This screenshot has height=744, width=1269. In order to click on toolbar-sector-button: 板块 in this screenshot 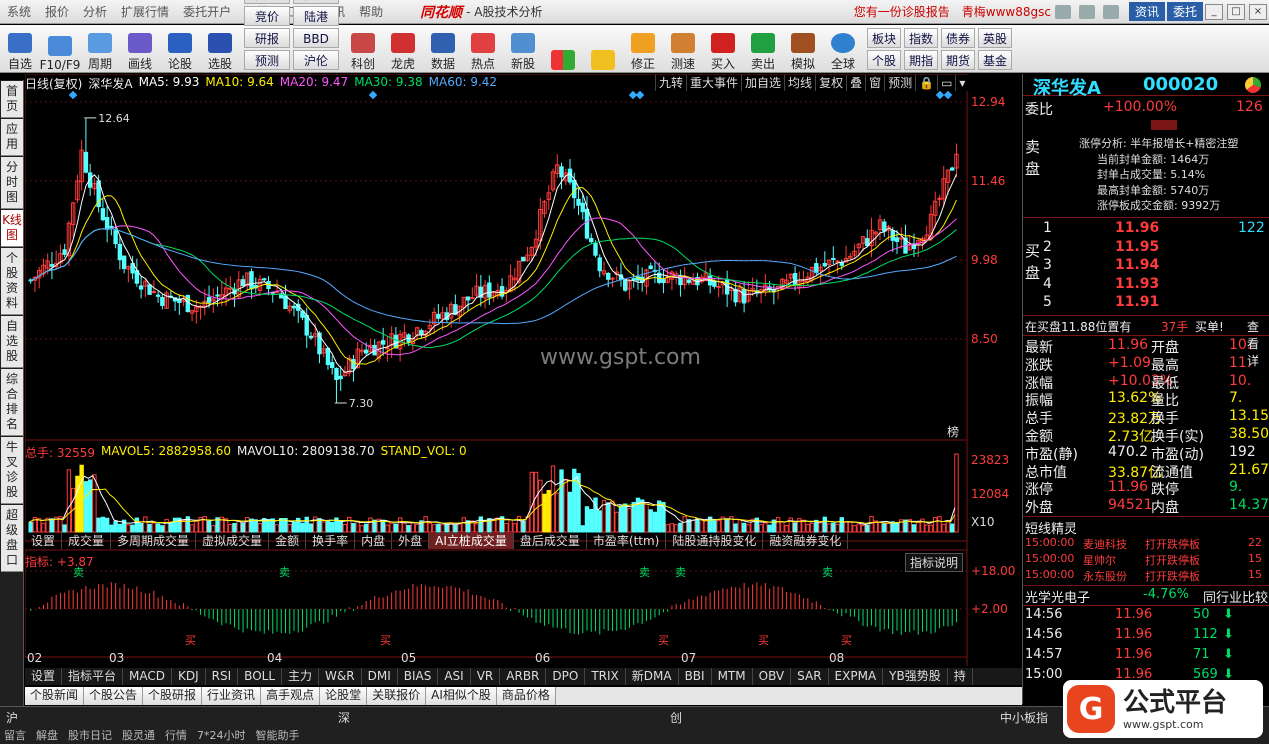, I will do `click(884, 38)`.